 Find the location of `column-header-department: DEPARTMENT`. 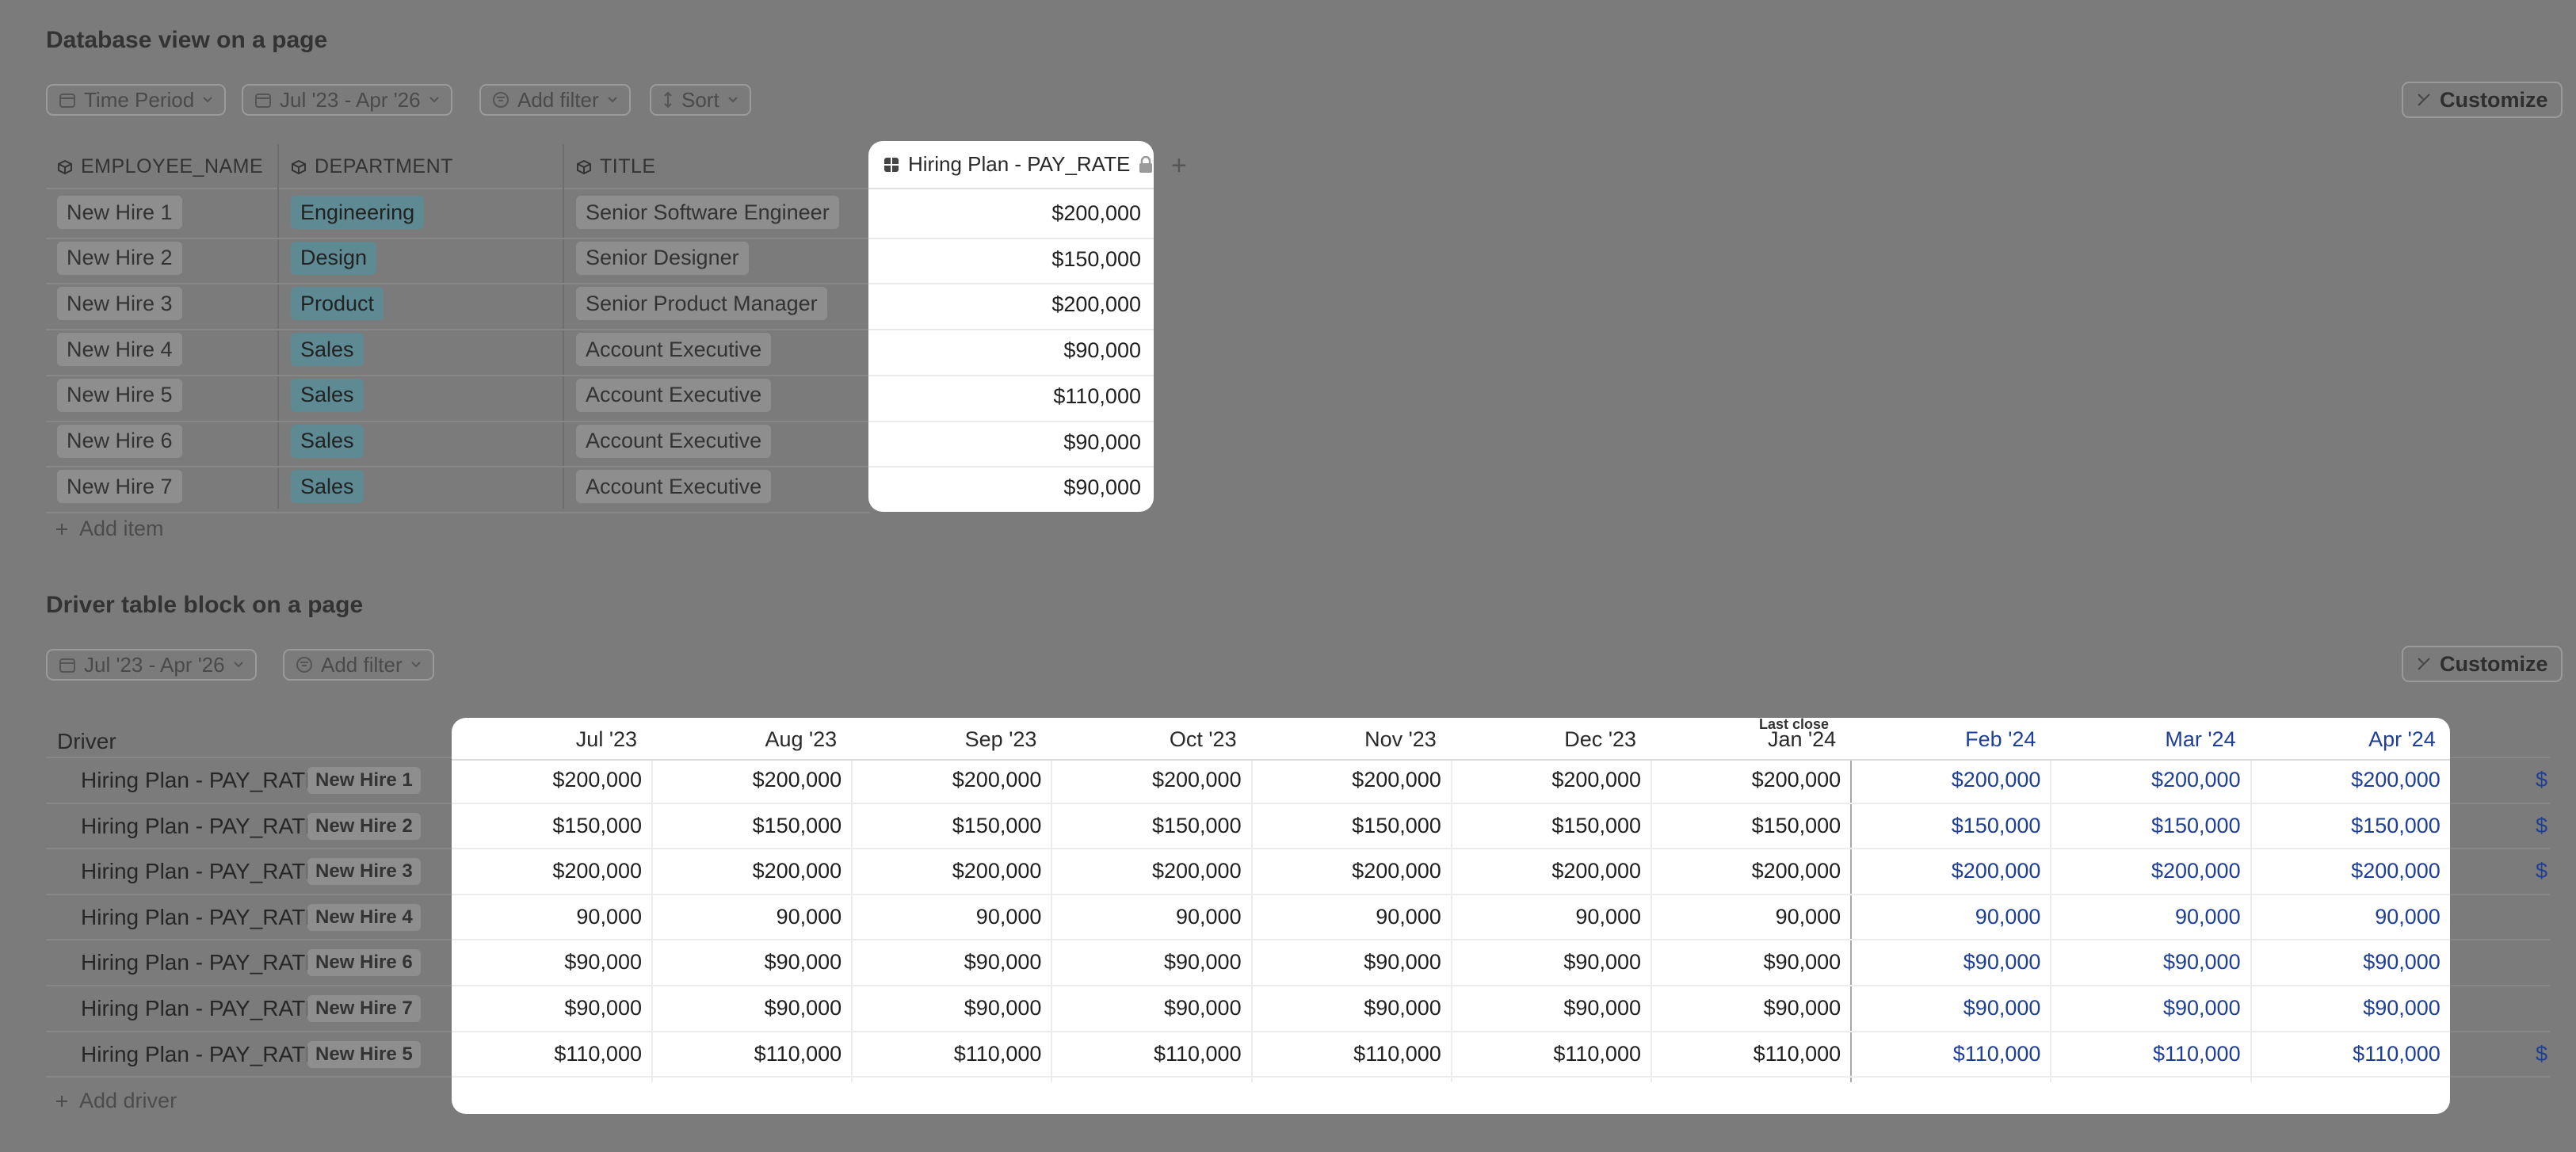

column-header-department: DEPARTMENT is located at coordinates (372, 166).